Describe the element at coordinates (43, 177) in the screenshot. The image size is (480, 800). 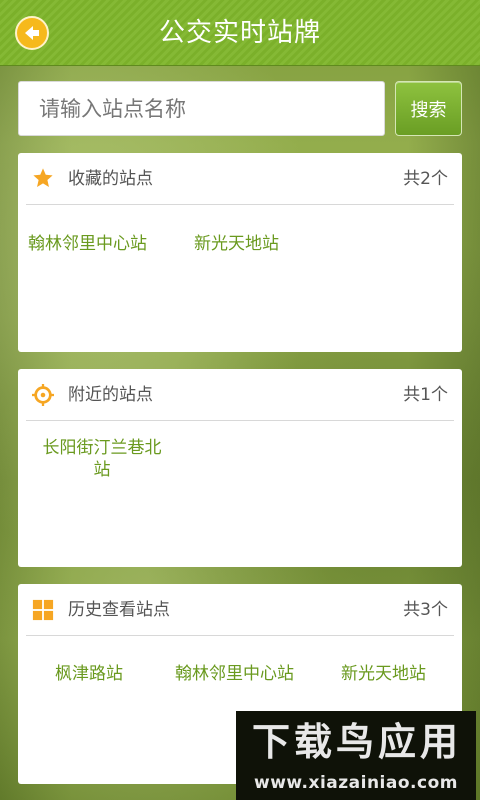
I see `star-icon` at that location.